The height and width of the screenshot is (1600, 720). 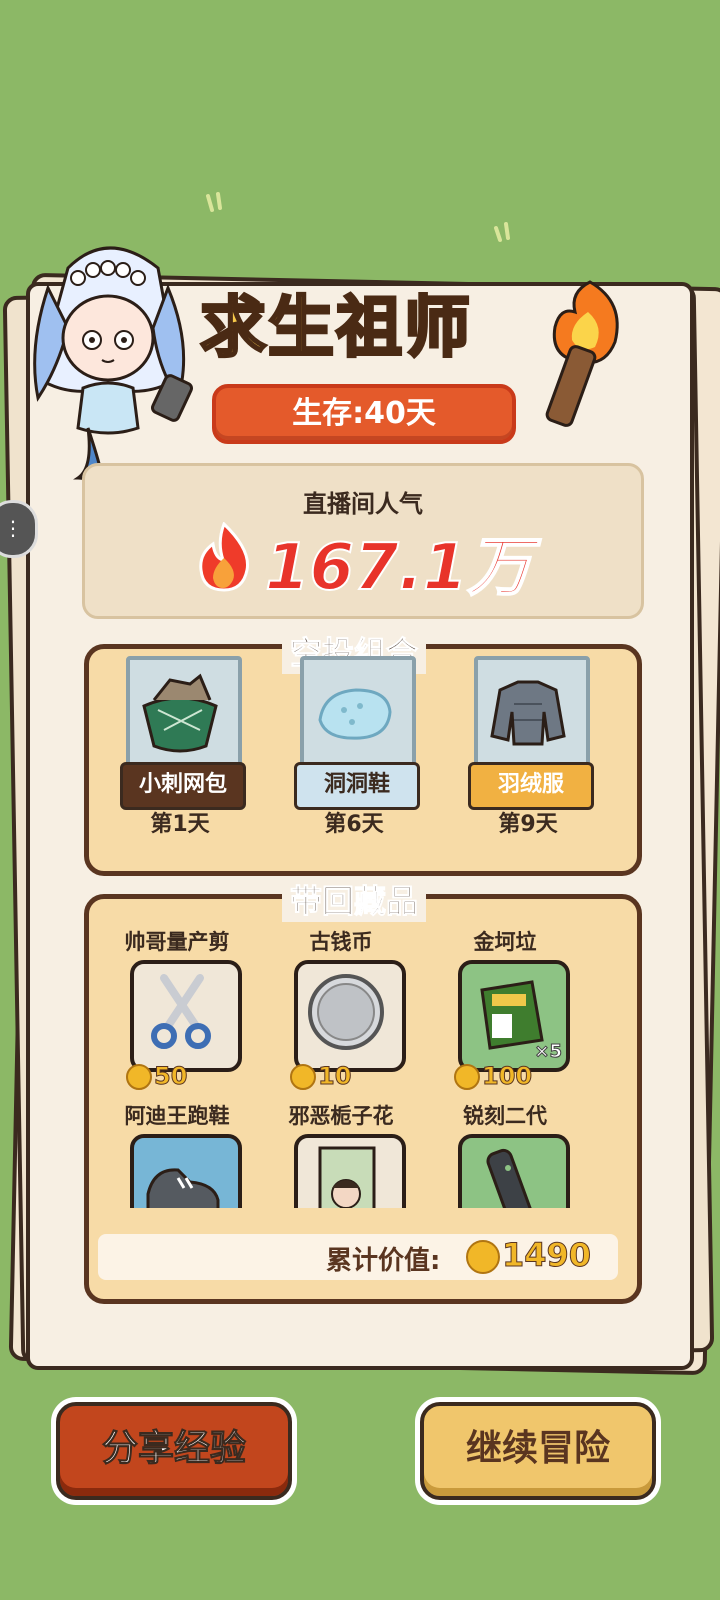 I want to click on airdrop-item: 小刺网包 第1天, so click(x=183, y=746).